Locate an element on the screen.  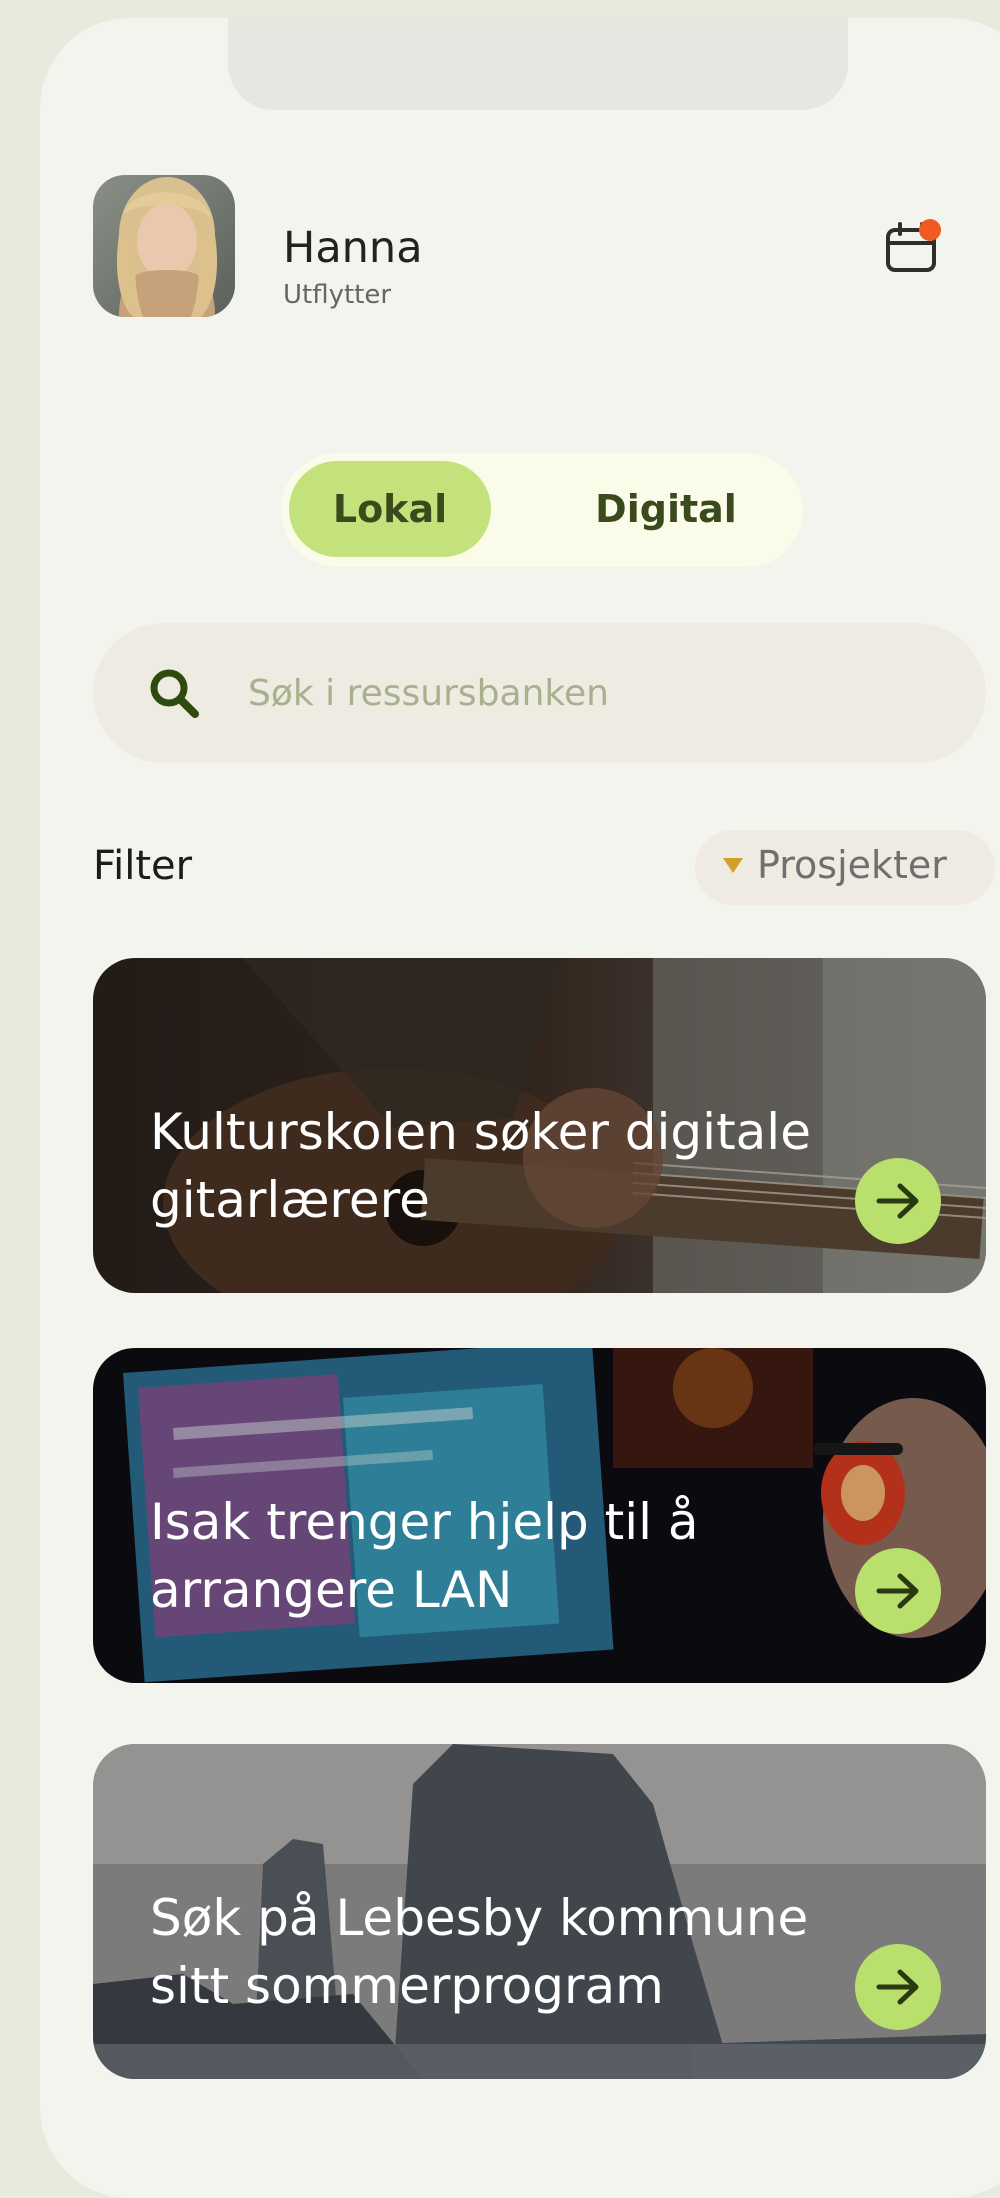
resource-card-gitar: Kulturskolen søker digitale gitarlærere is located at coordinates (539, 1125).